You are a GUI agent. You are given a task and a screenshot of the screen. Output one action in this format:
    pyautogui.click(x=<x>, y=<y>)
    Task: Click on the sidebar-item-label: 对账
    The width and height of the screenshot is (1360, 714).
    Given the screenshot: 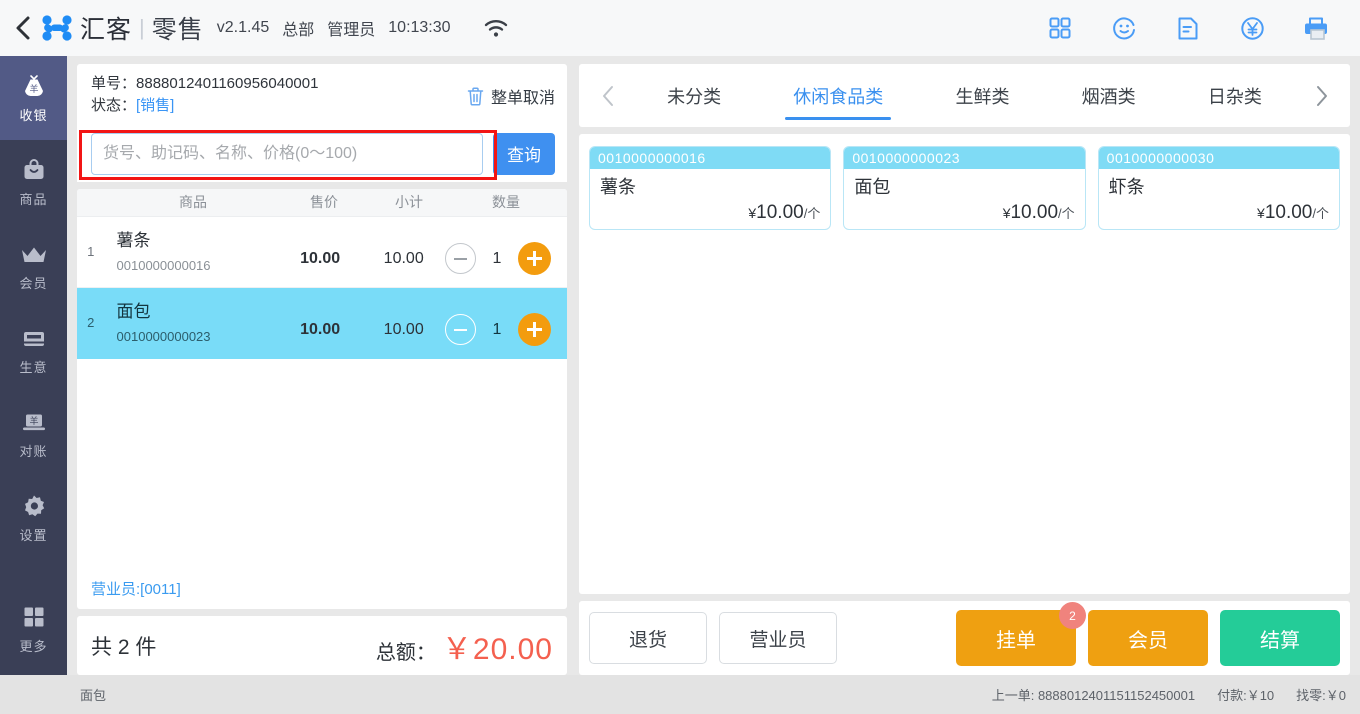 What is the action you would take?
    pyautogui.click(x=33, y=451)
    